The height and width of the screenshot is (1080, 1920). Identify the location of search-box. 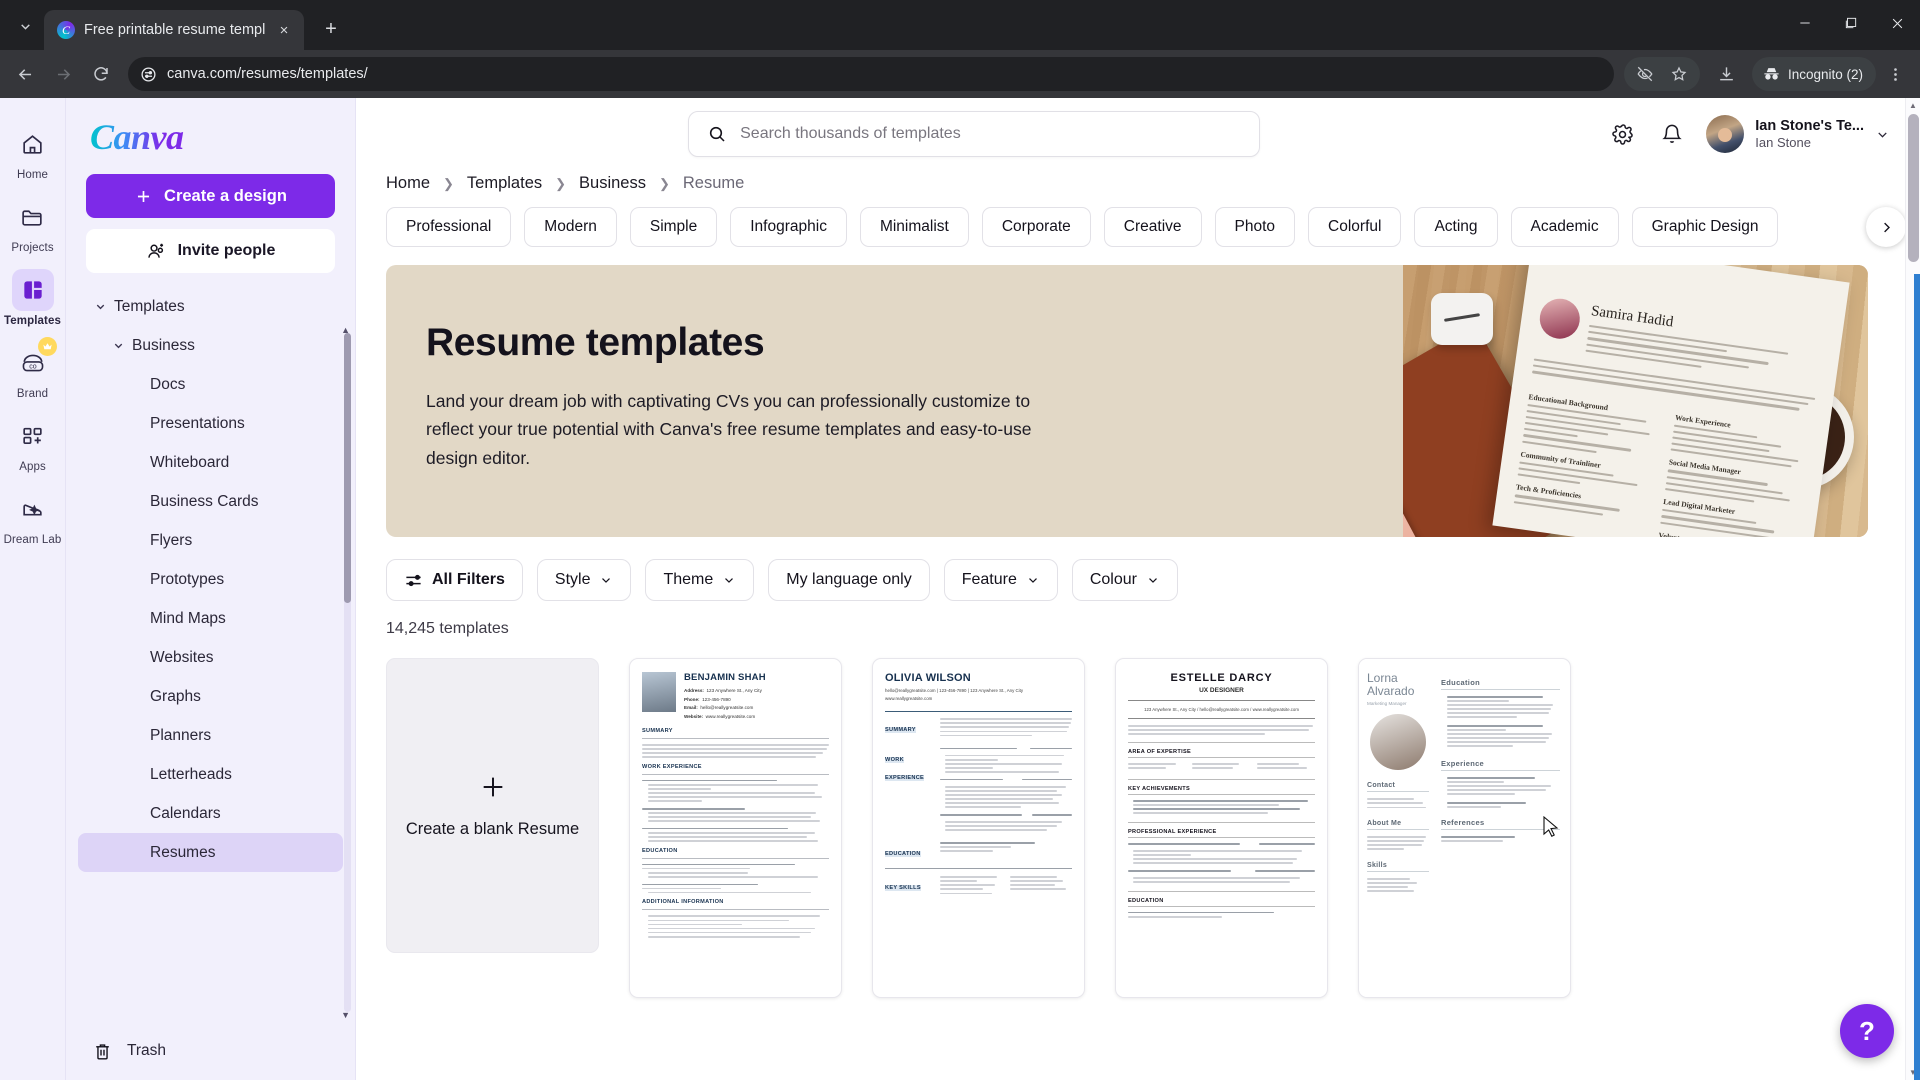
(974, 134).